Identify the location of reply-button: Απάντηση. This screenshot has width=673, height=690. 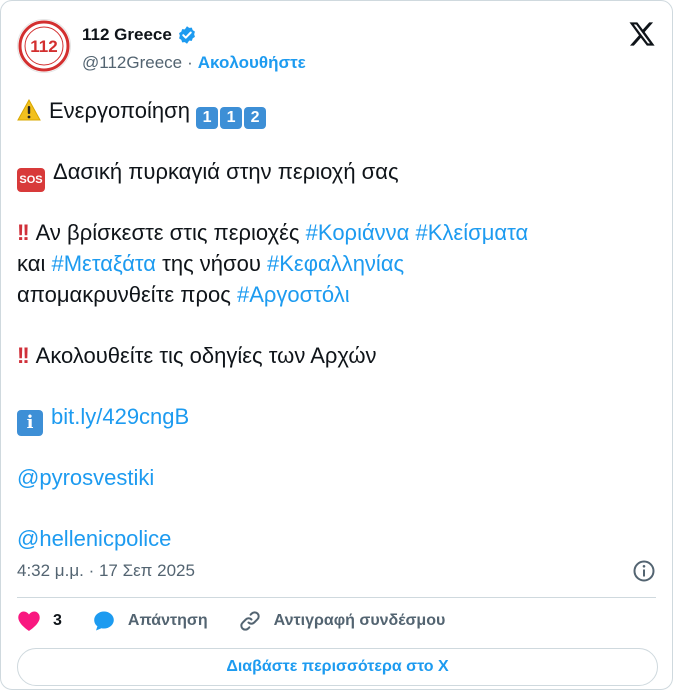
(150, 621).